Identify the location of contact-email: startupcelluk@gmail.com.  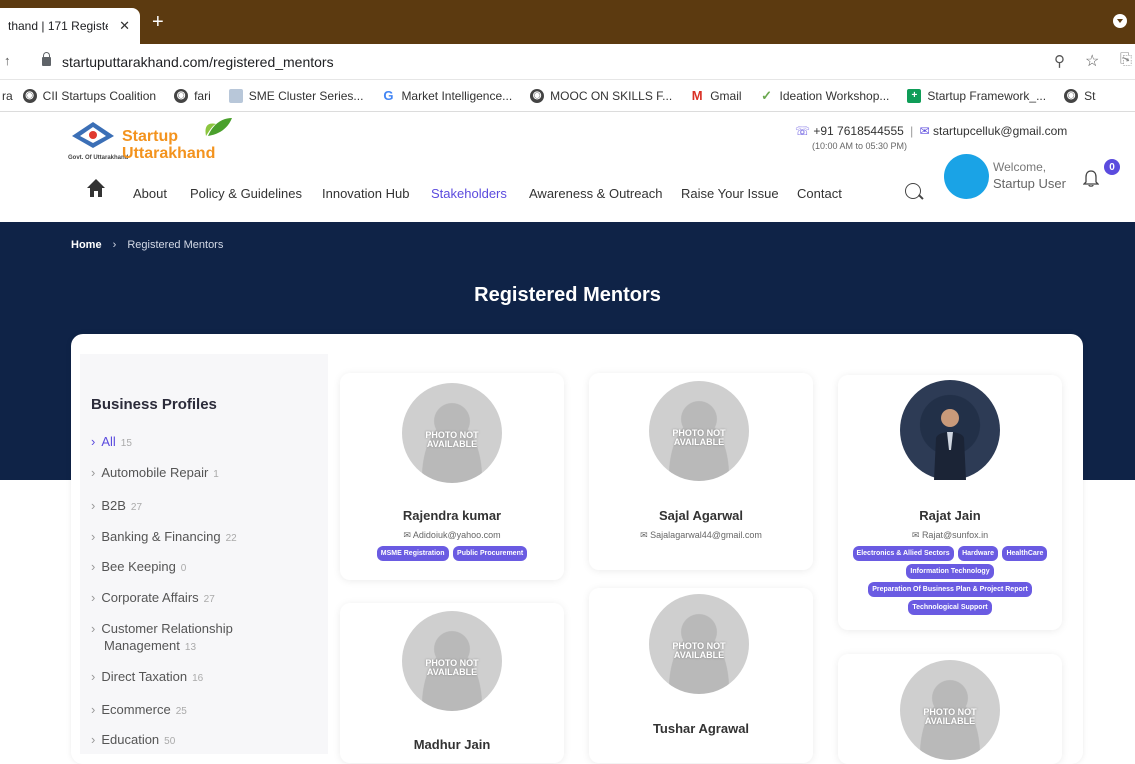
(1000, 131).